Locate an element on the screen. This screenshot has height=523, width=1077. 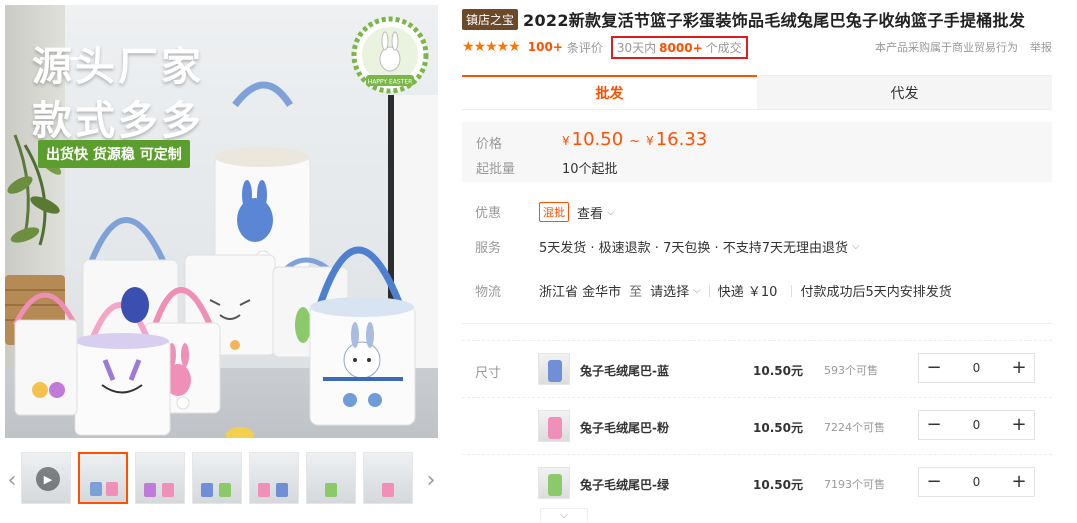
tab-dropship: 代发 is located at coordinates (904, 92).